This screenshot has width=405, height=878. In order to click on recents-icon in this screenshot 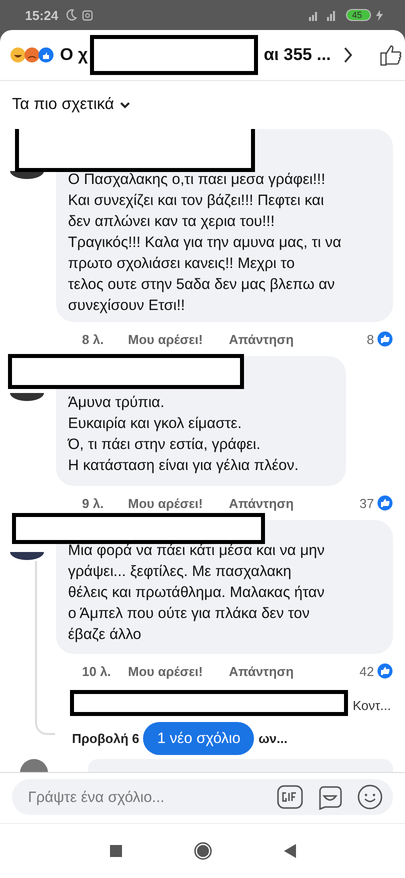, I will do `click(116, 851)`.